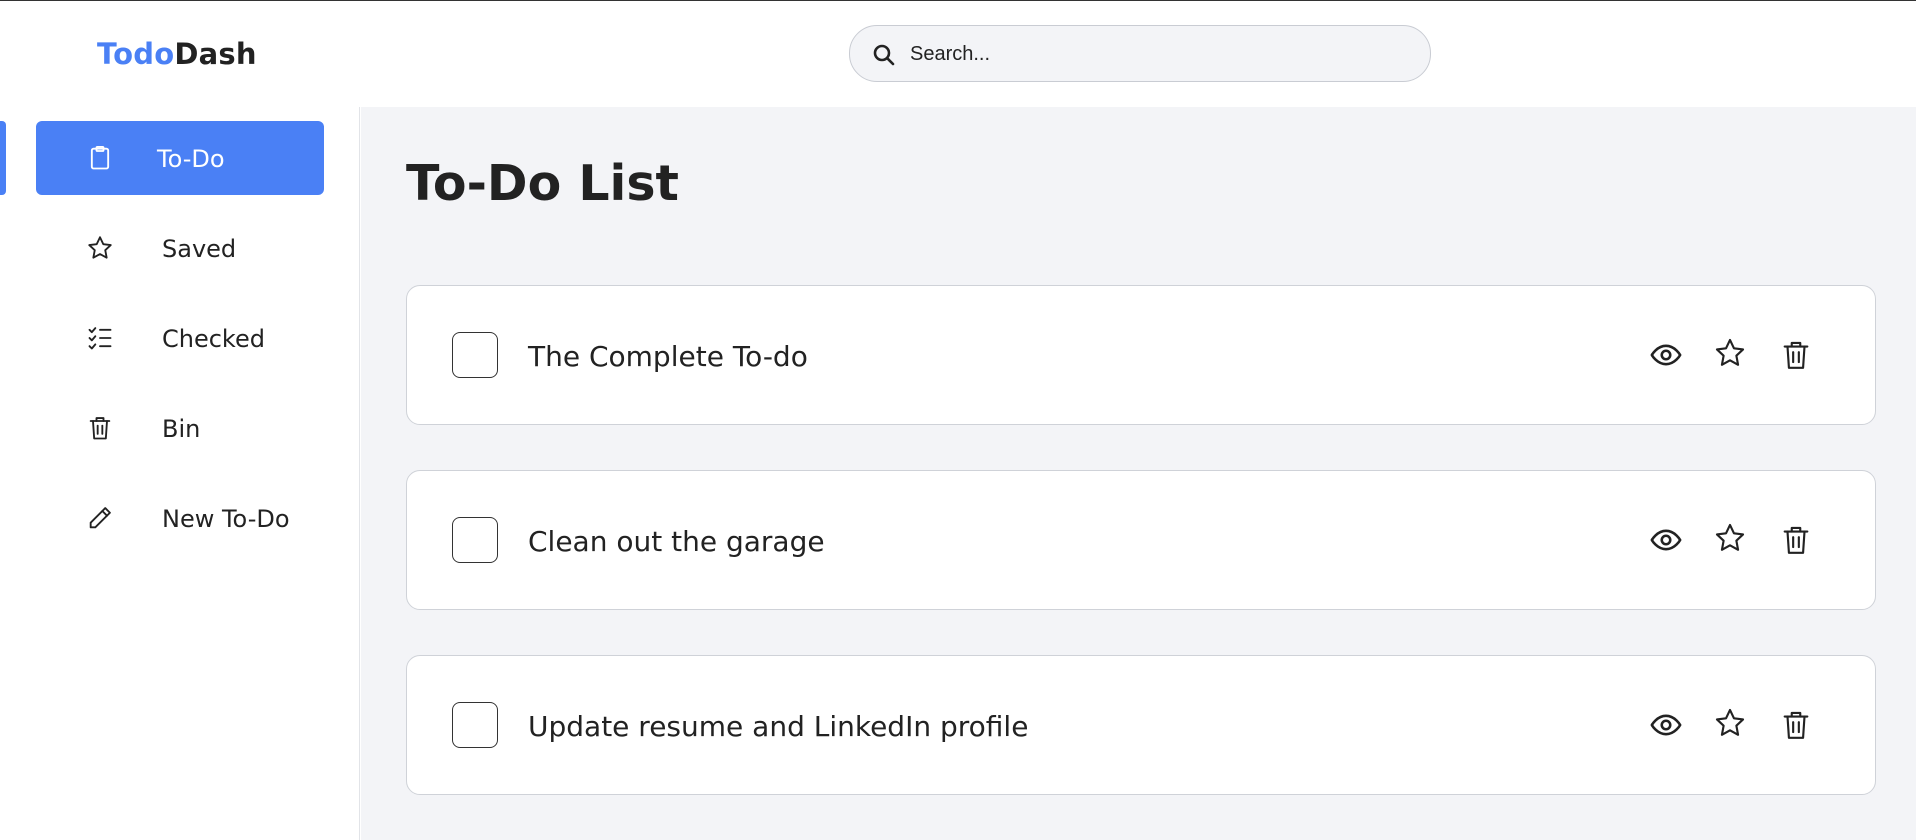  I want to click on sidebar-item-label: New To-Do, so click(226, 519).